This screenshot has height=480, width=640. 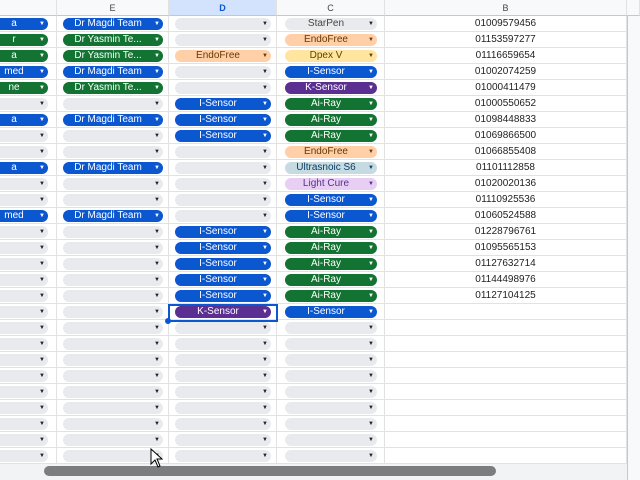 What do you see at coordinates (331, 72) in the screenshot?
I see `cell-c: I-Sensor ▼` at bounding box center [331, 72].